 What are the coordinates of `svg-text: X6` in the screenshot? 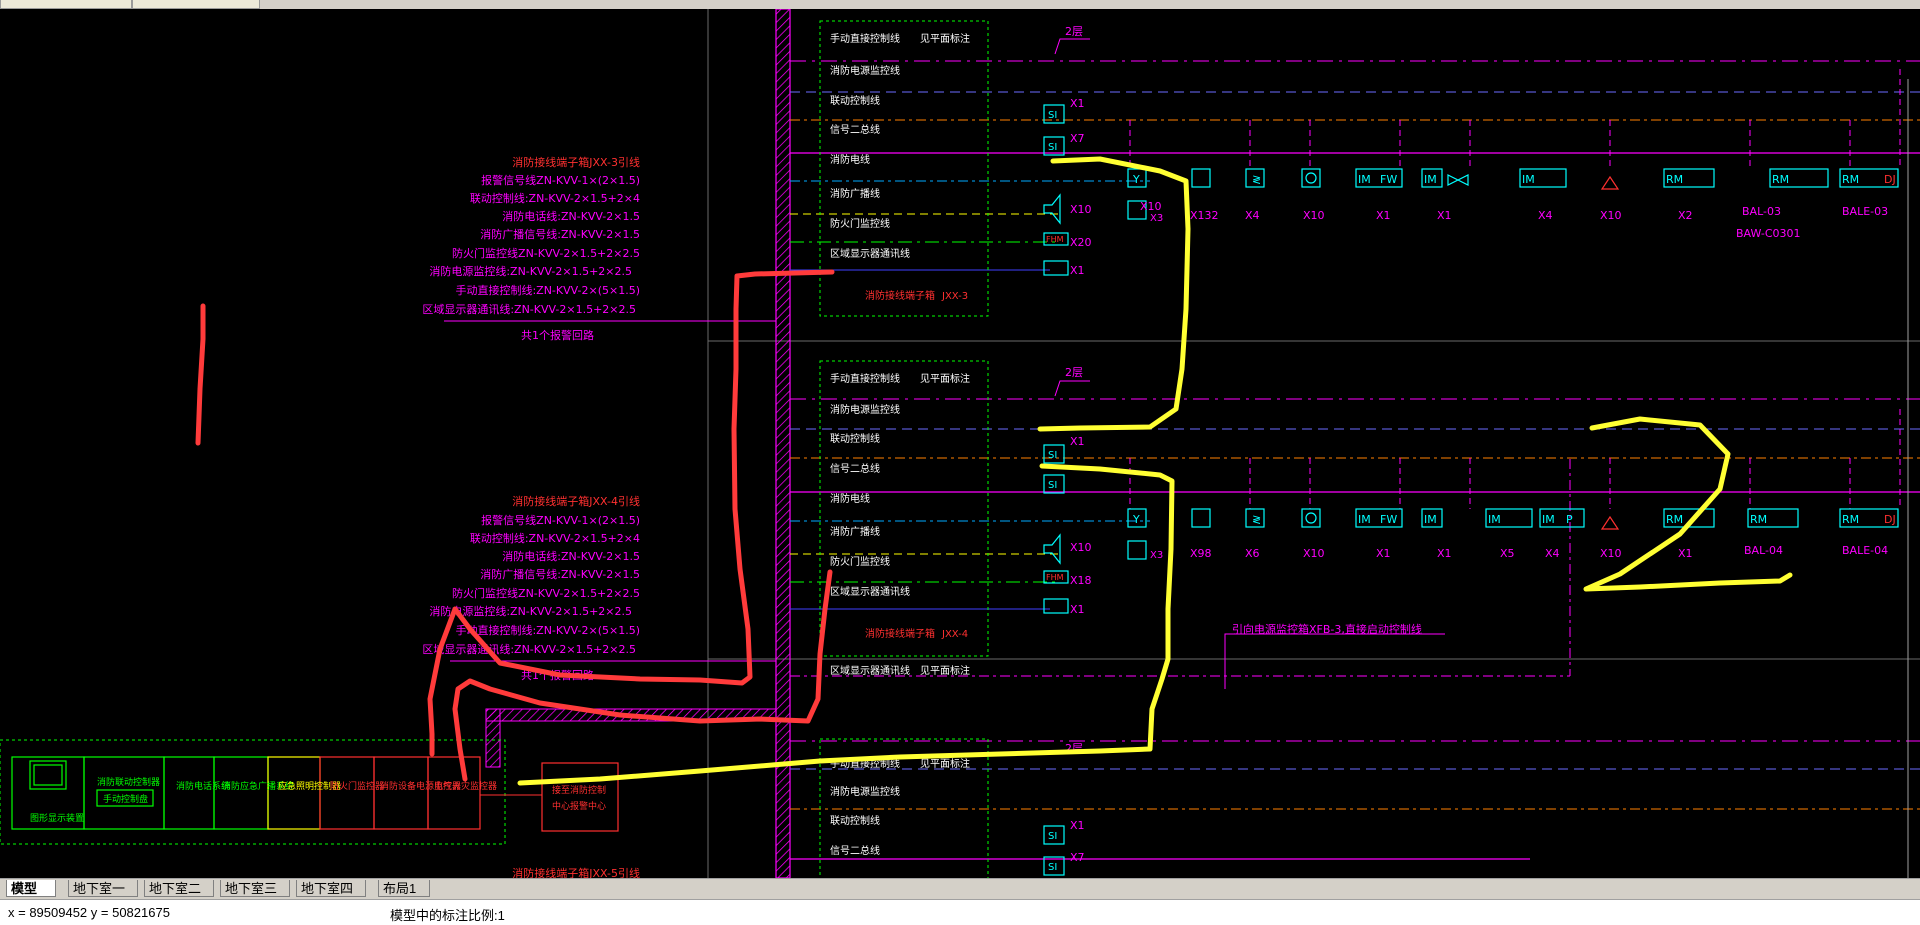 It's located at (1252, 553).